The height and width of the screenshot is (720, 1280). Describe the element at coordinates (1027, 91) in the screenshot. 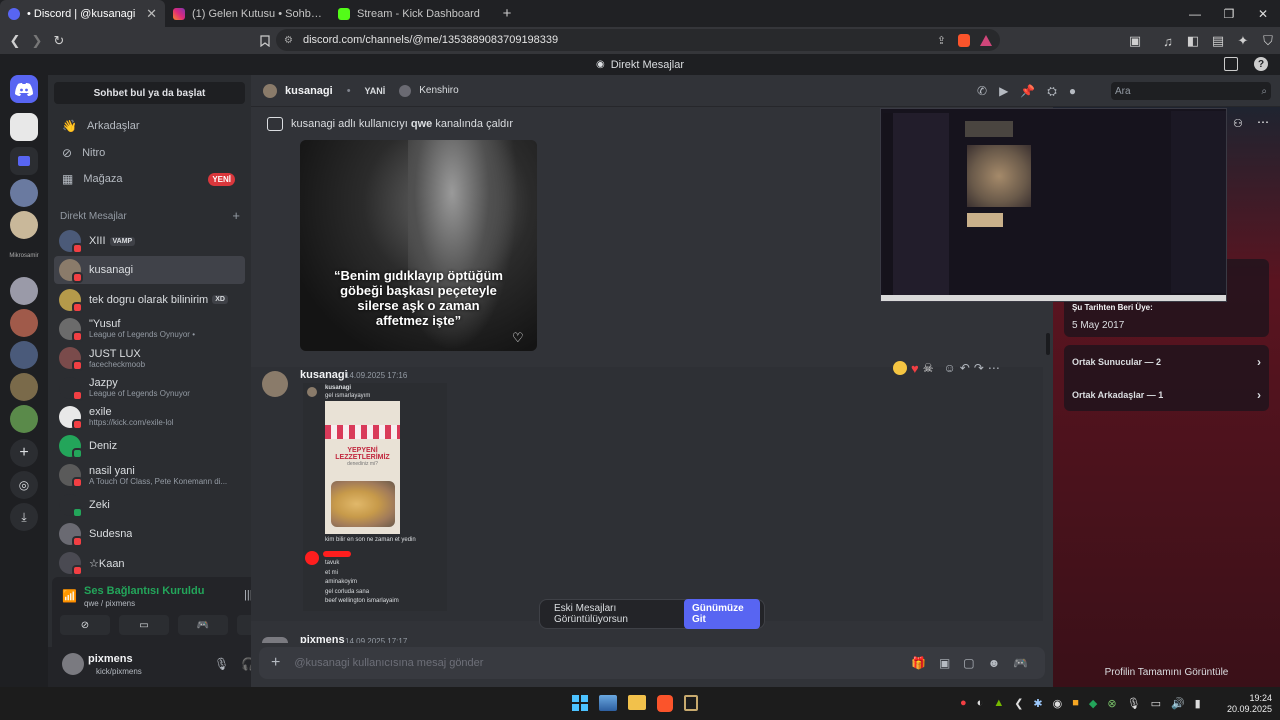

I see `pinned-messages-icon: 📌` at that location.